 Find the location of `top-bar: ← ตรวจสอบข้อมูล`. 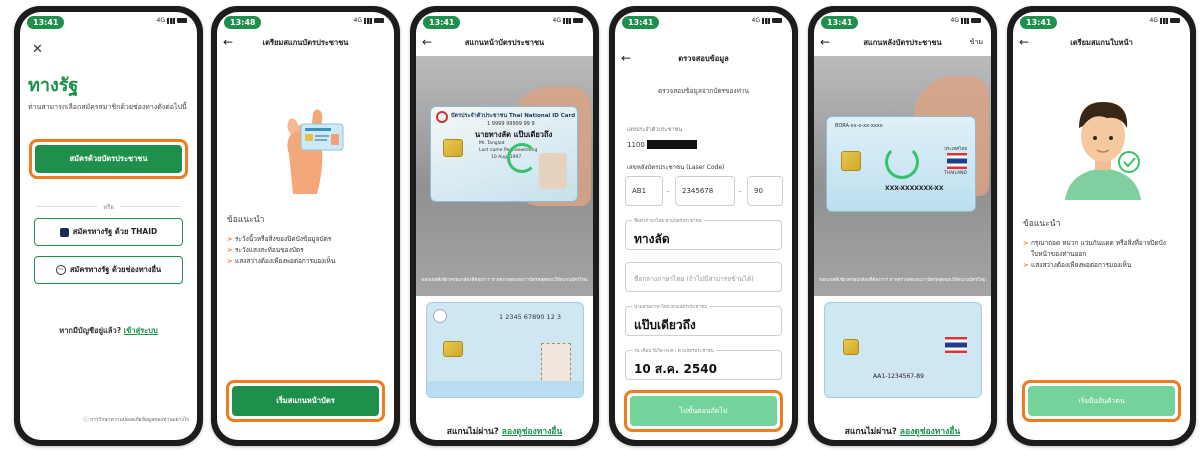

top-bar: ← ตรวจสอบข้อมูล is located at coordinates (703, 59).